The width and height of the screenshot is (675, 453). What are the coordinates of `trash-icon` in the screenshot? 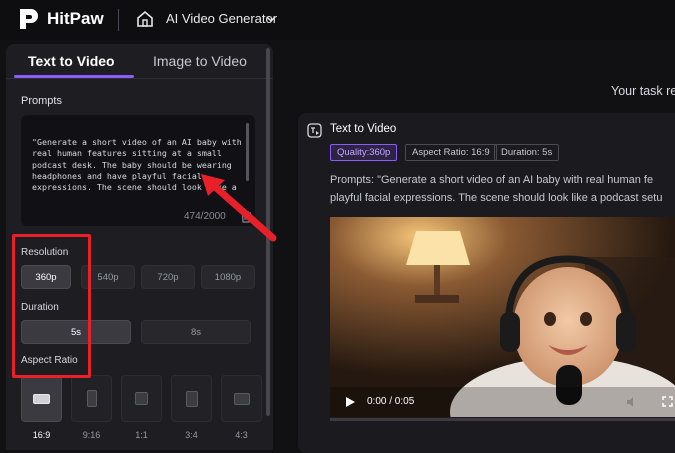 It's located at (246, 216).